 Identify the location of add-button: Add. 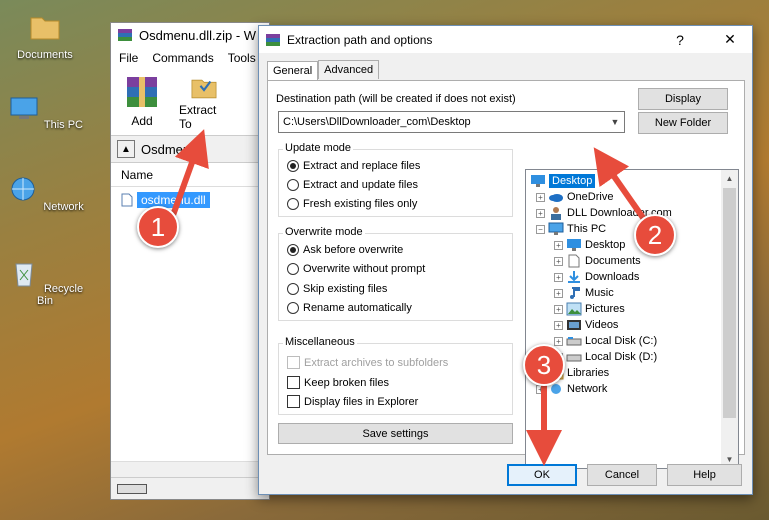
(142, 102).